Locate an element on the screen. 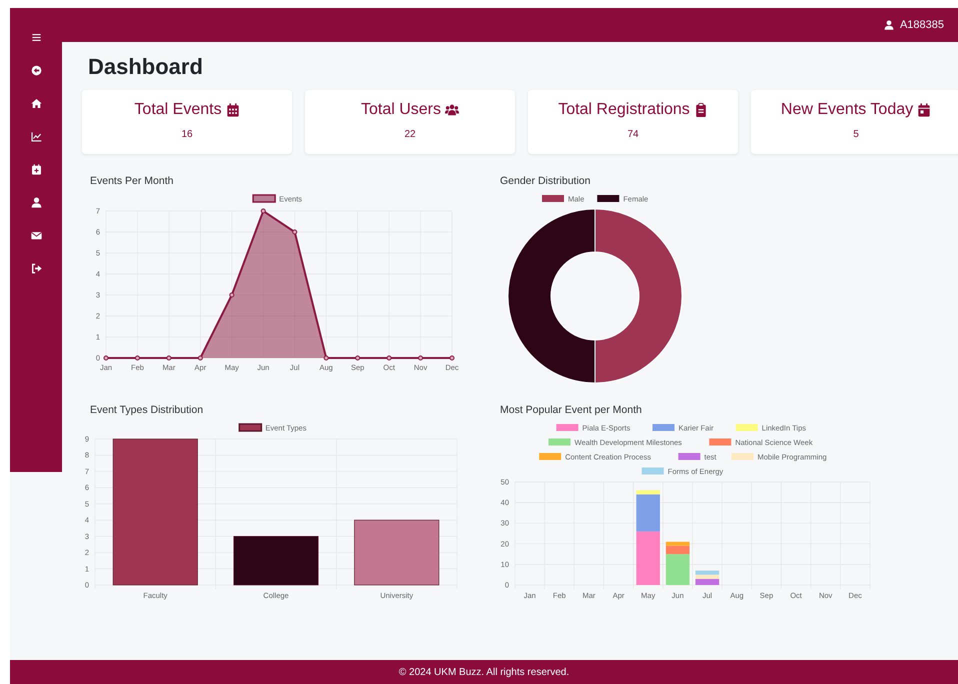 The image size is (958, 684). clipboard-icon is located at coordinates (701, 110).